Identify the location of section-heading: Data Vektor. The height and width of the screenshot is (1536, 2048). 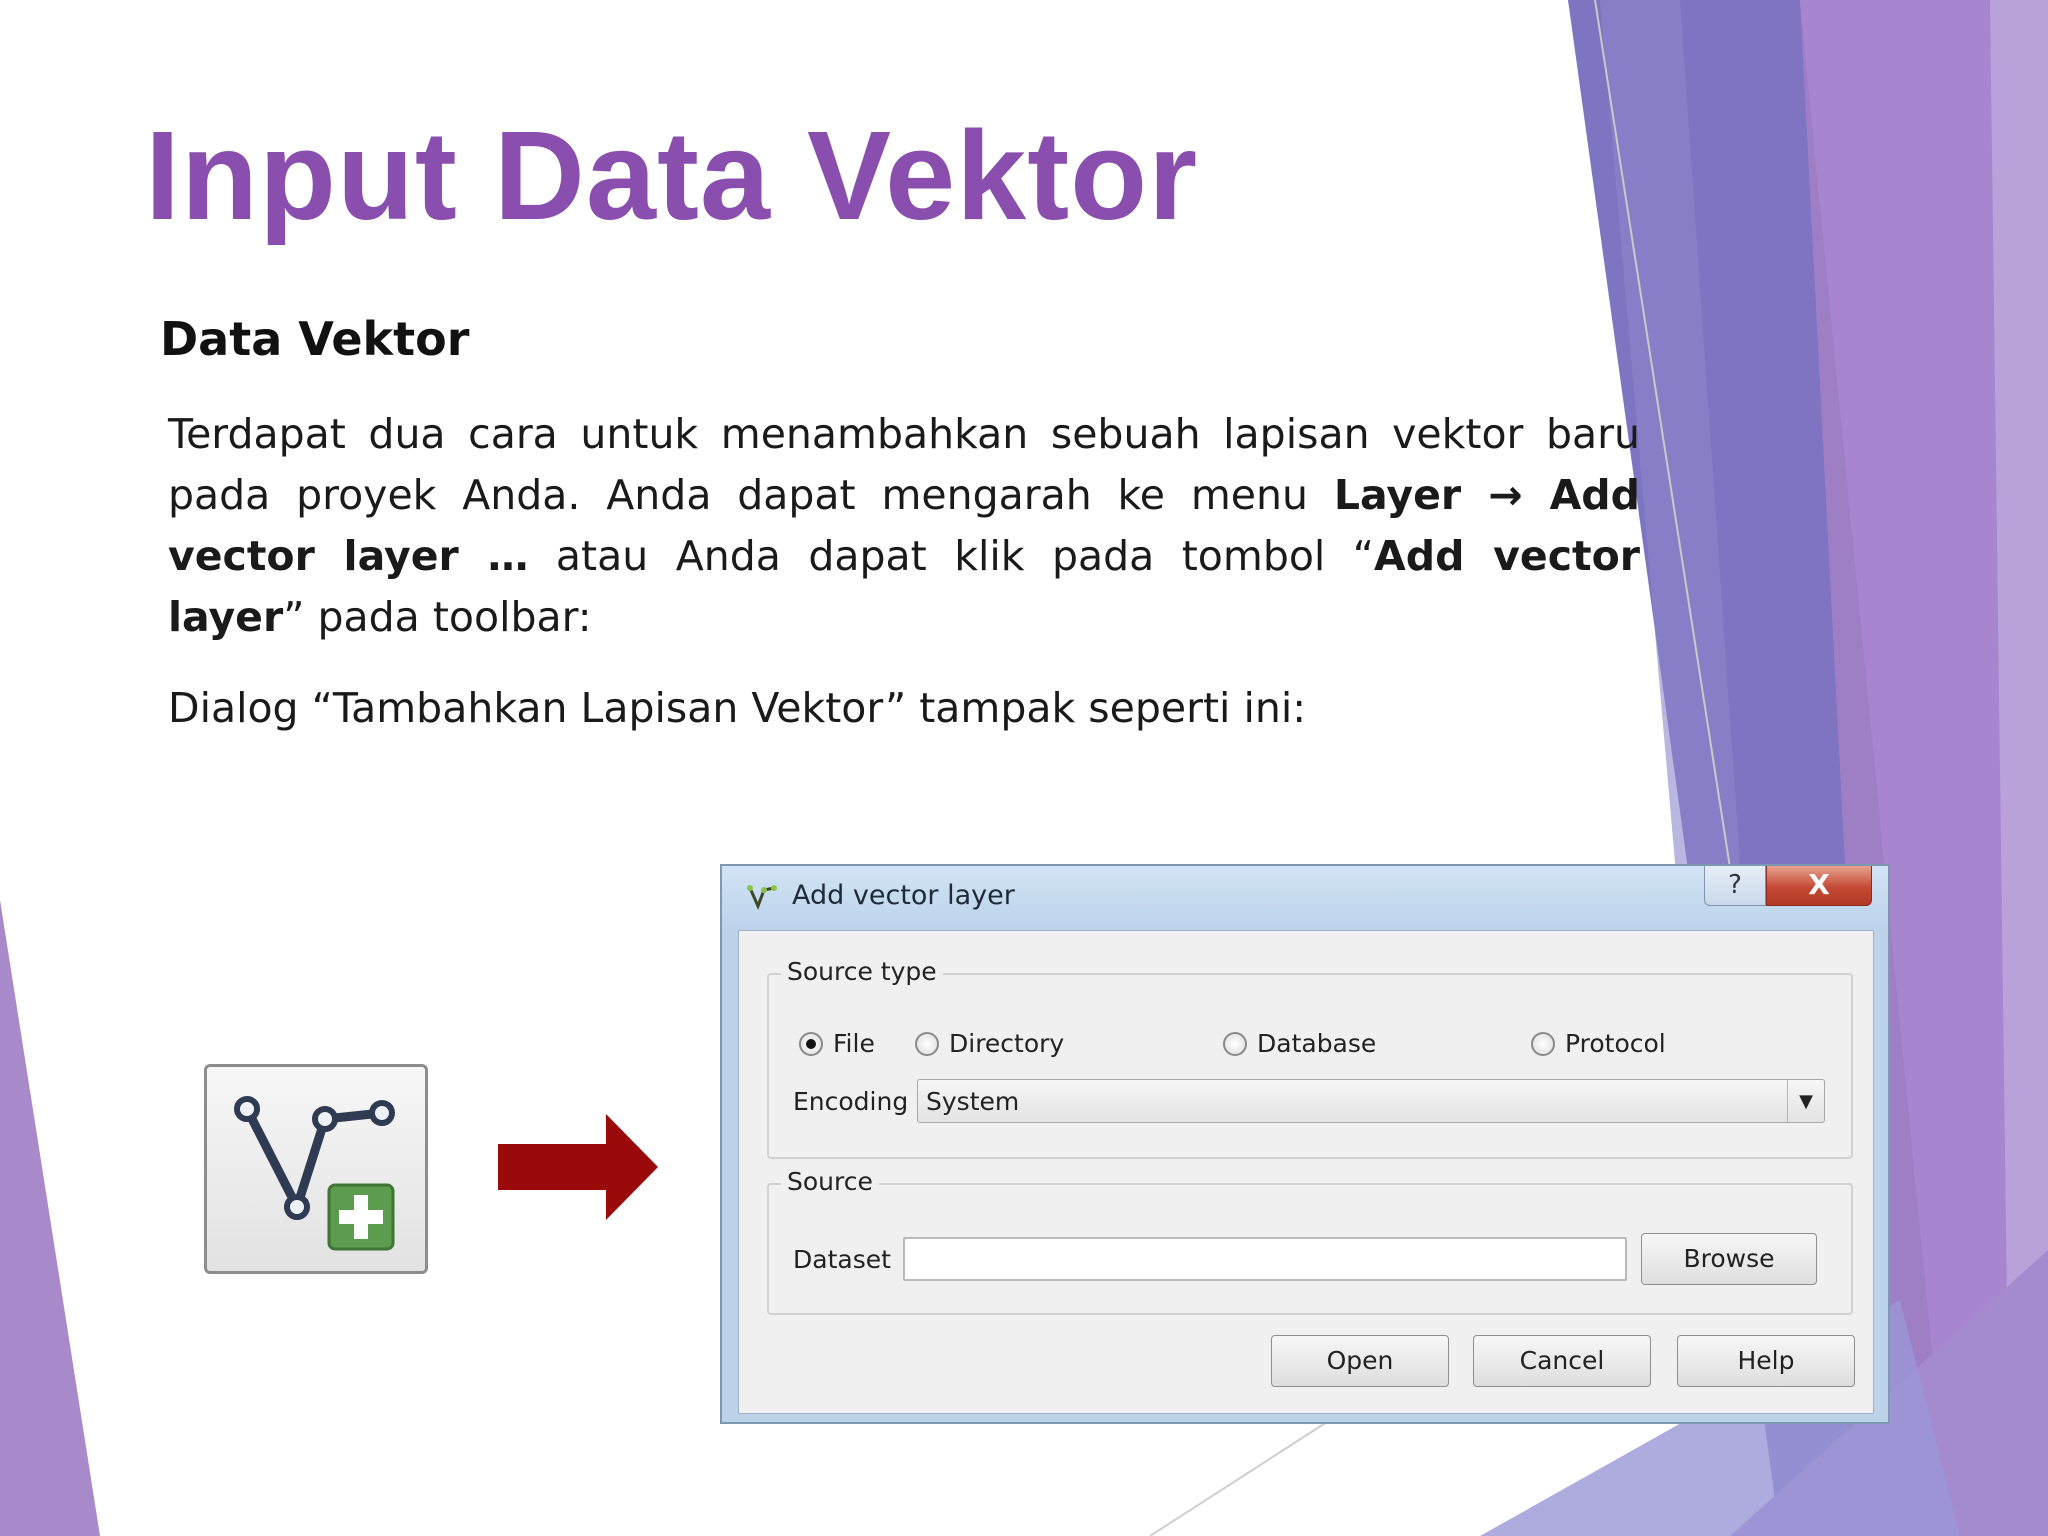
(315, 339).